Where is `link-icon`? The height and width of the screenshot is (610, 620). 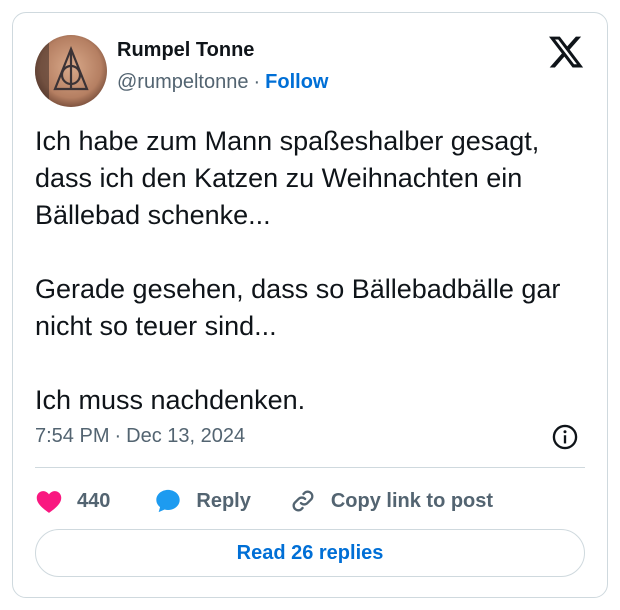
link-icon is located at coordinates (303, 501).